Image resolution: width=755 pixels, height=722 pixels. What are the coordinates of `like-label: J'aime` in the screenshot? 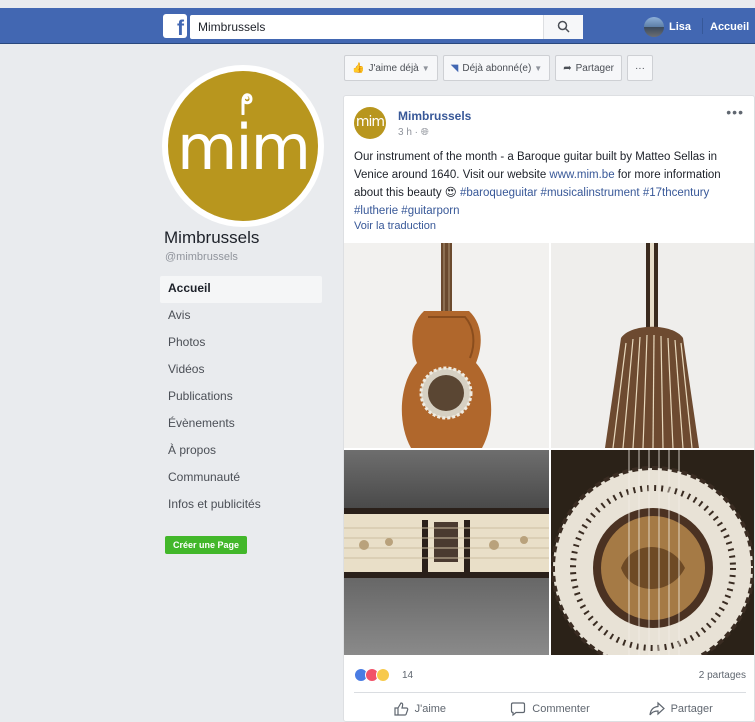 It's located at (430, 709).